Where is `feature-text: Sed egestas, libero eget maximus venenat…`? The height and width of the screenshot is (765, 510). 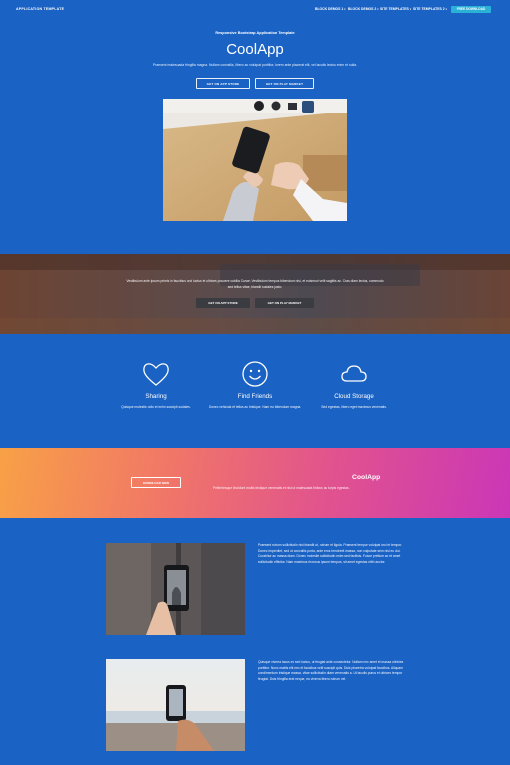
feature-text: Sed egestas, libero eget maximus venenat… is located at coordinates (354, 407).